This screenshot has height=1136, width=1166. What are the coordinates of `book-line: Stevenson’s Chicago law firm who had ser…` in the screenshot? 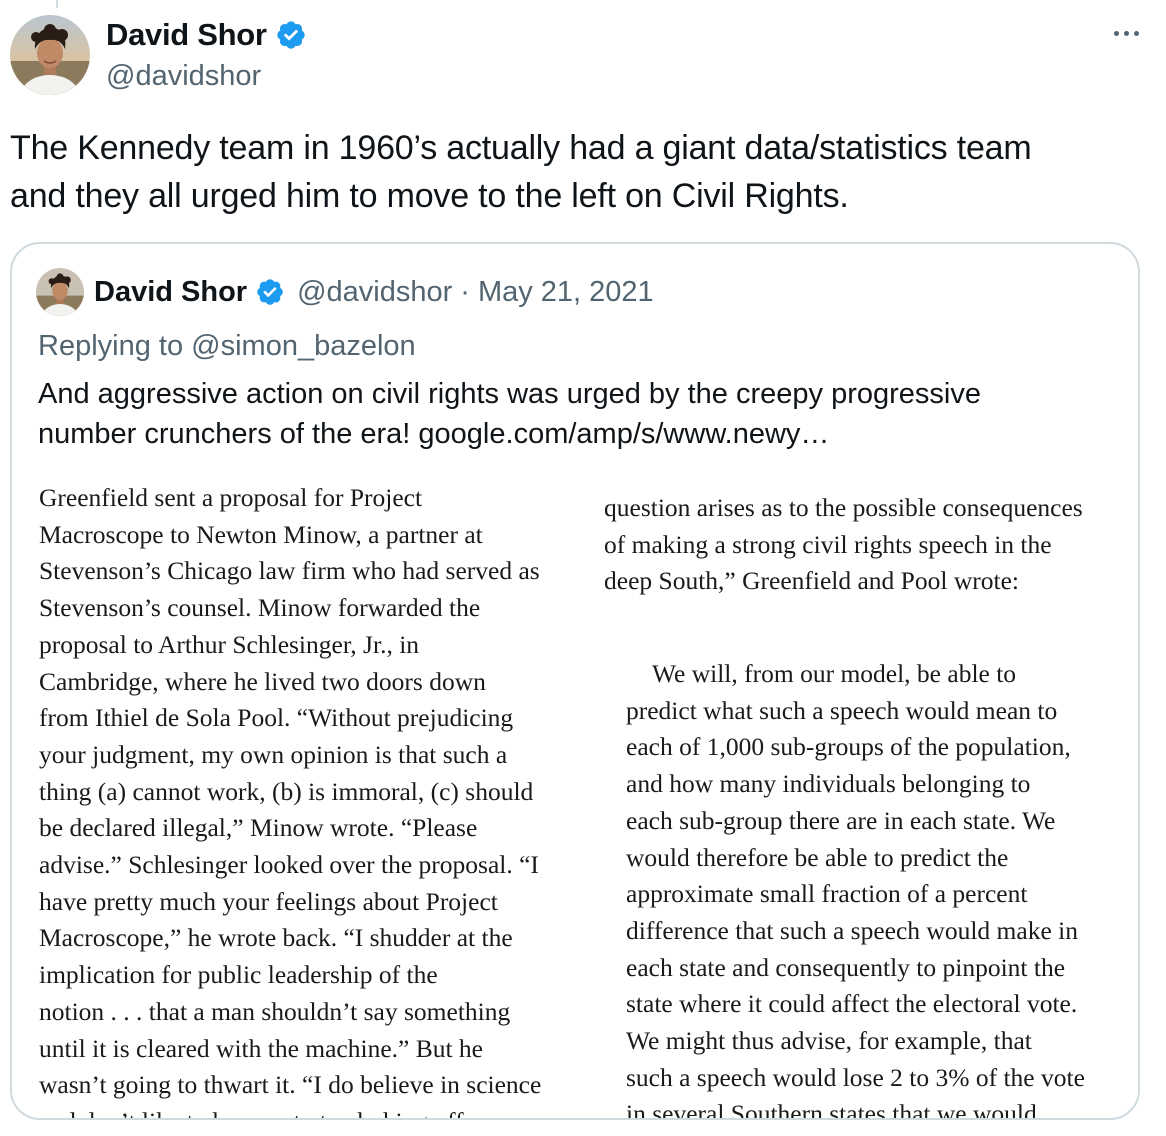 It's located at (289, 571).